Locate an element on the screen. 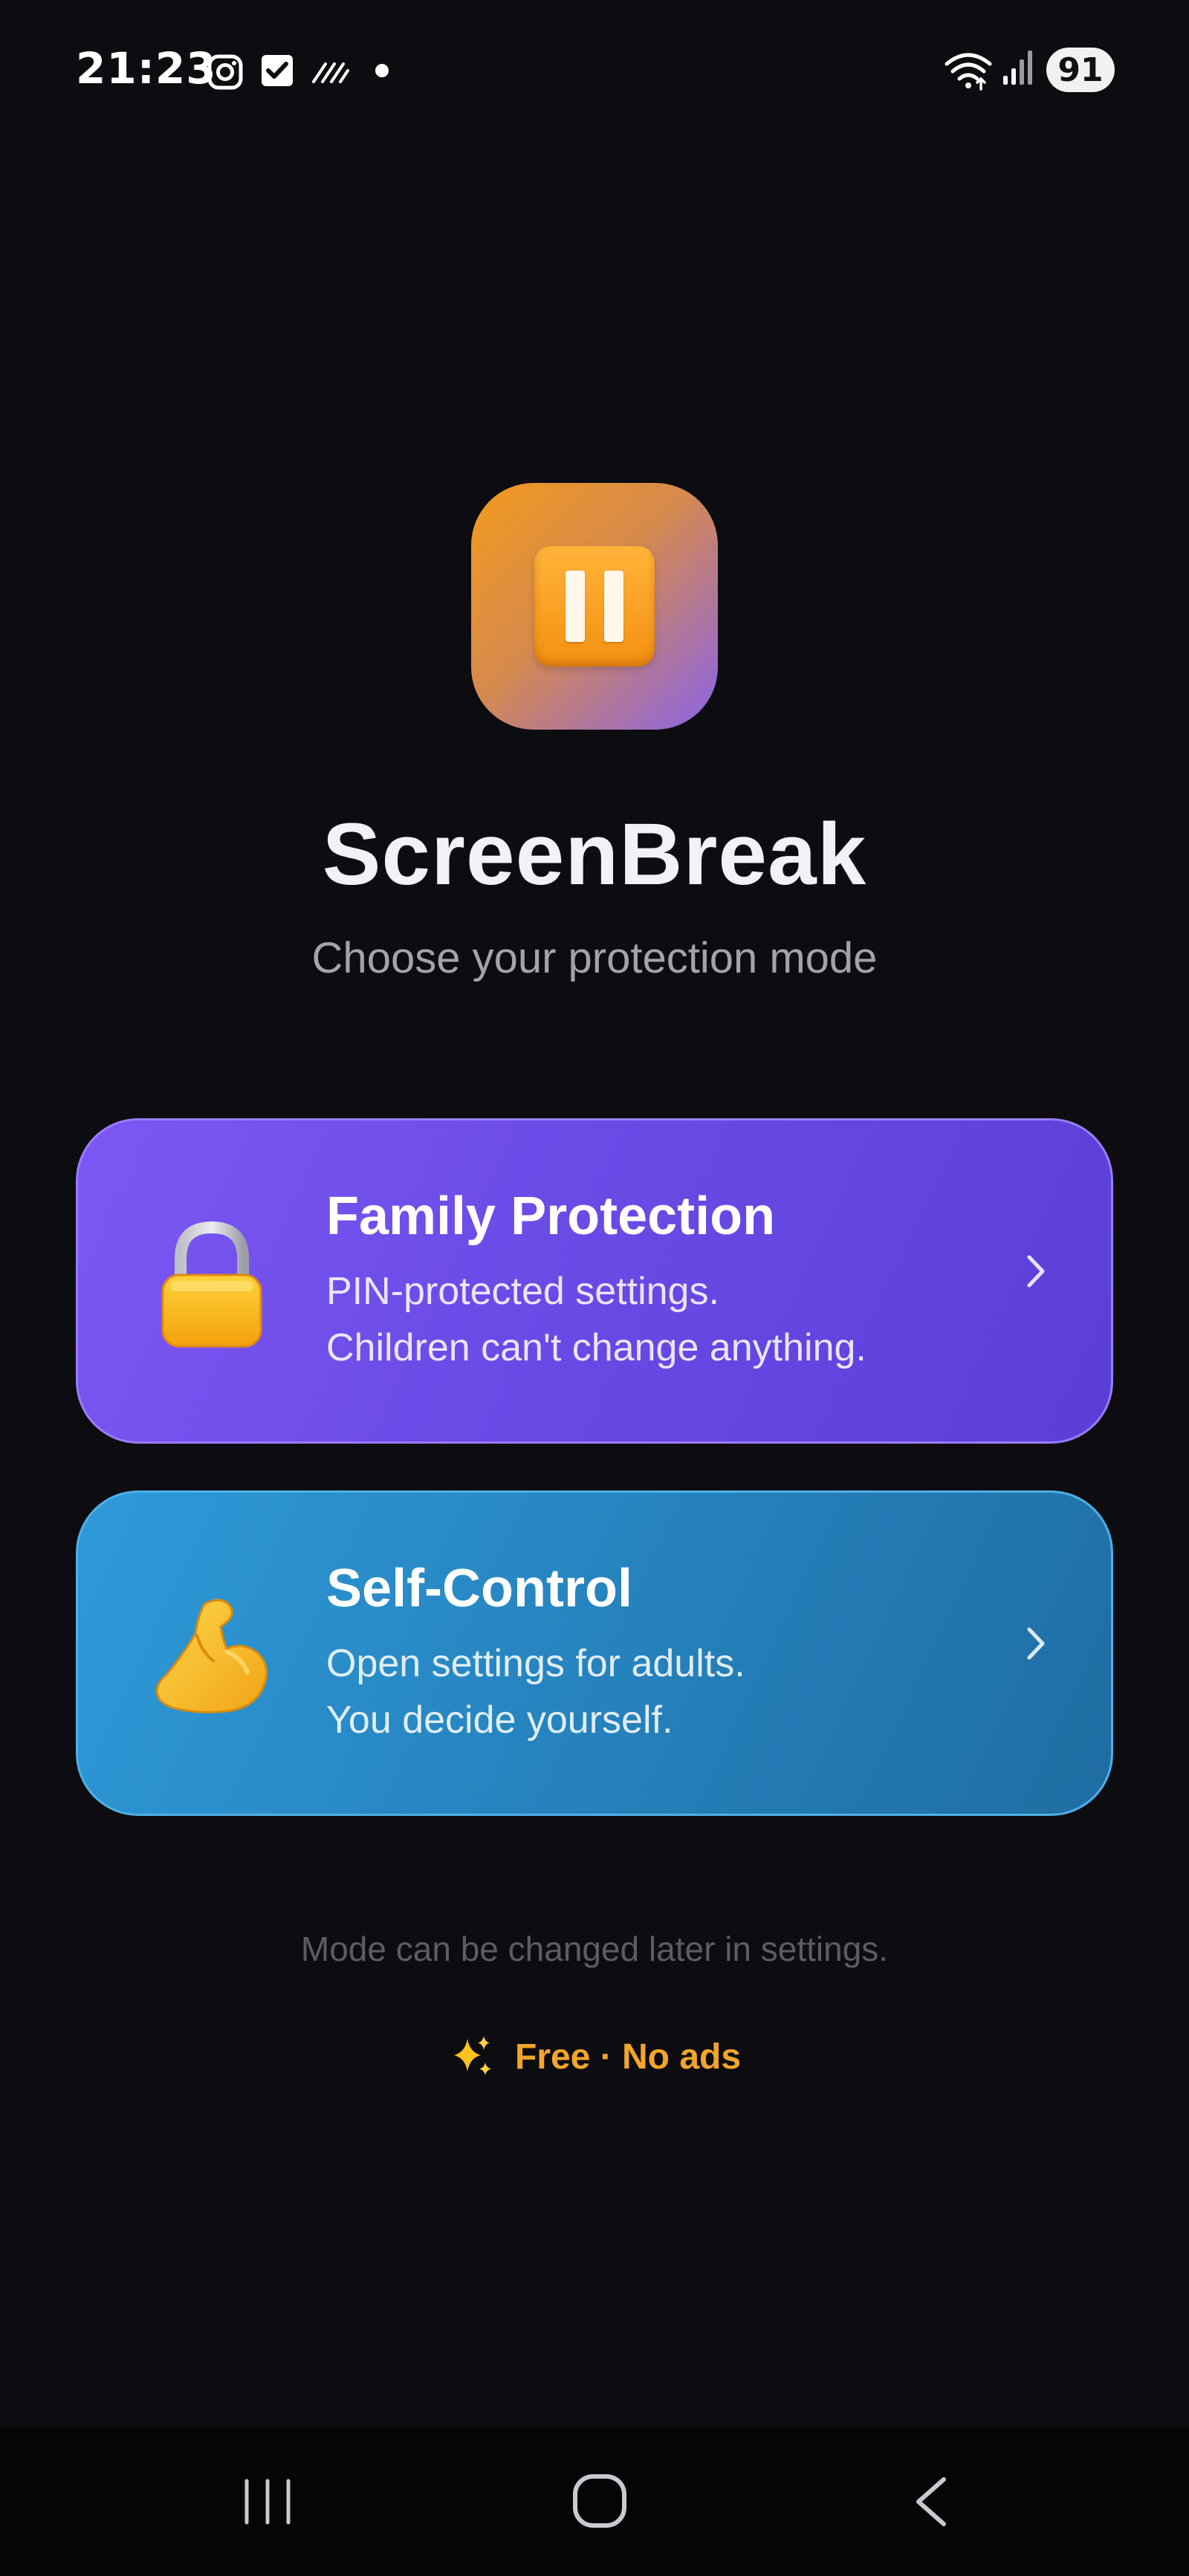  status-time: 21:23 is located at coordinates (147, 68).